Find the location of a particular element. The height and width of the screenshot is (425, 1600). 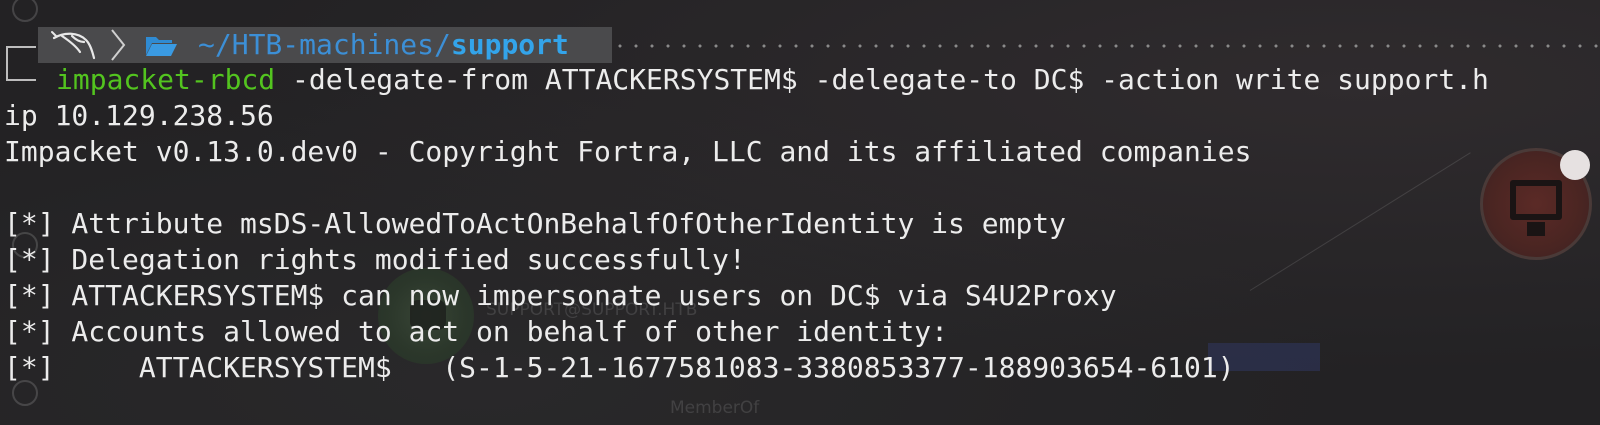

kali-dragon-icon is located at coordinates (73, 45).